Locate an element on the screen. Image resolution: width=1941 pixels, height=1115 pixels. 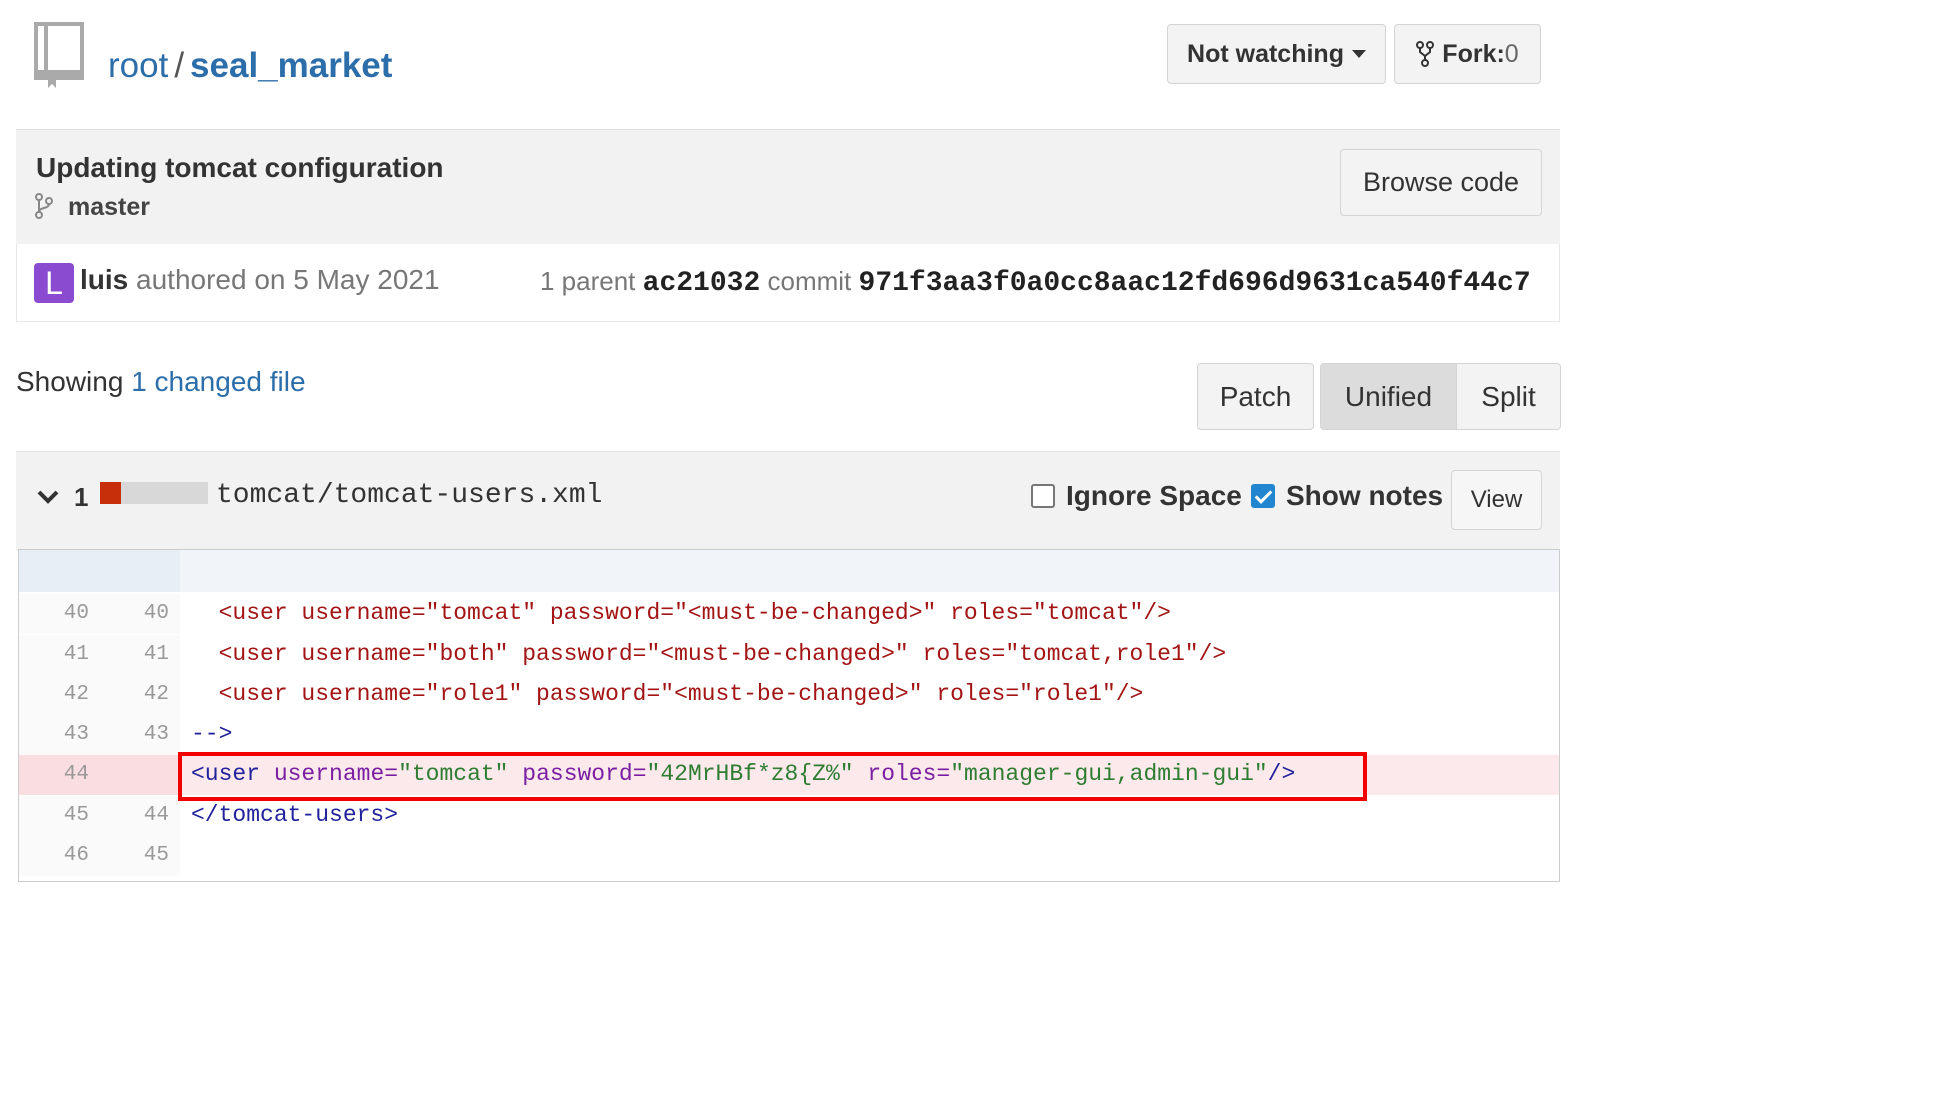
watch-button: Not watching is located at coordinates (1276, 54).